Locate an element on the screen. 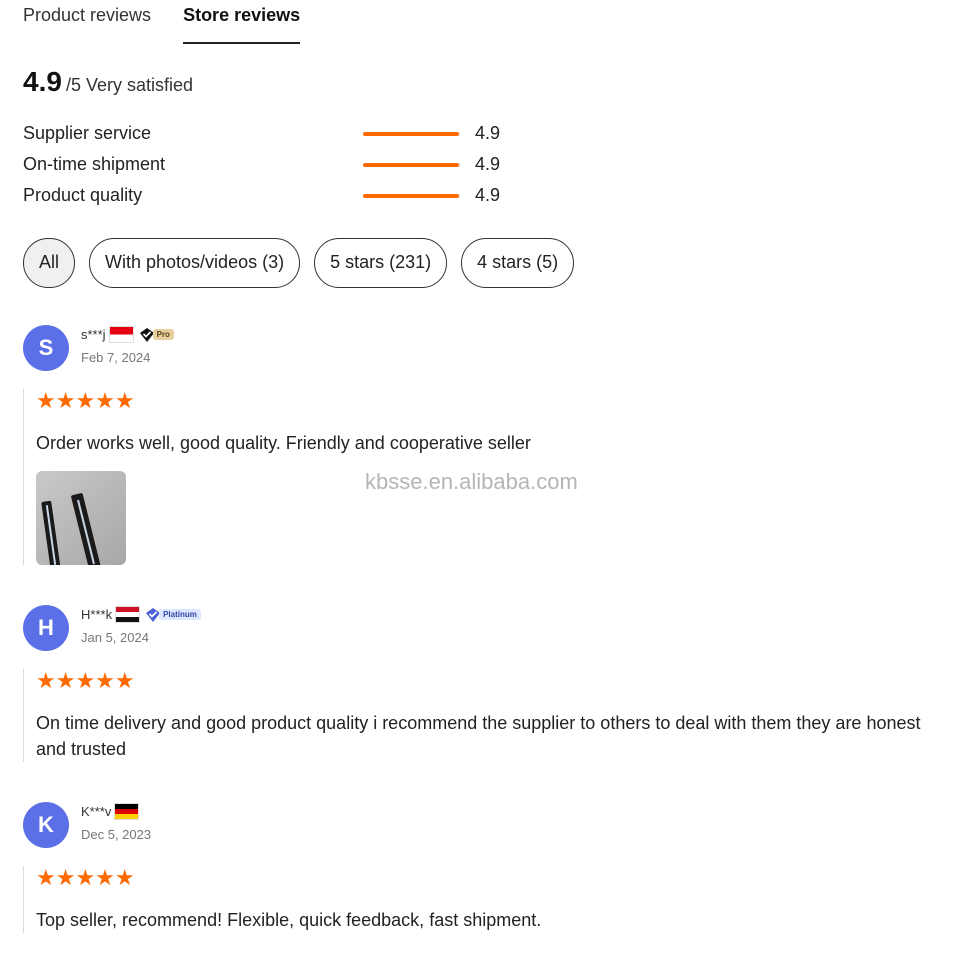 This screenshot has width=960, height=960. tab-store-reviews: Store reviews is located at coordinates (242, 22).